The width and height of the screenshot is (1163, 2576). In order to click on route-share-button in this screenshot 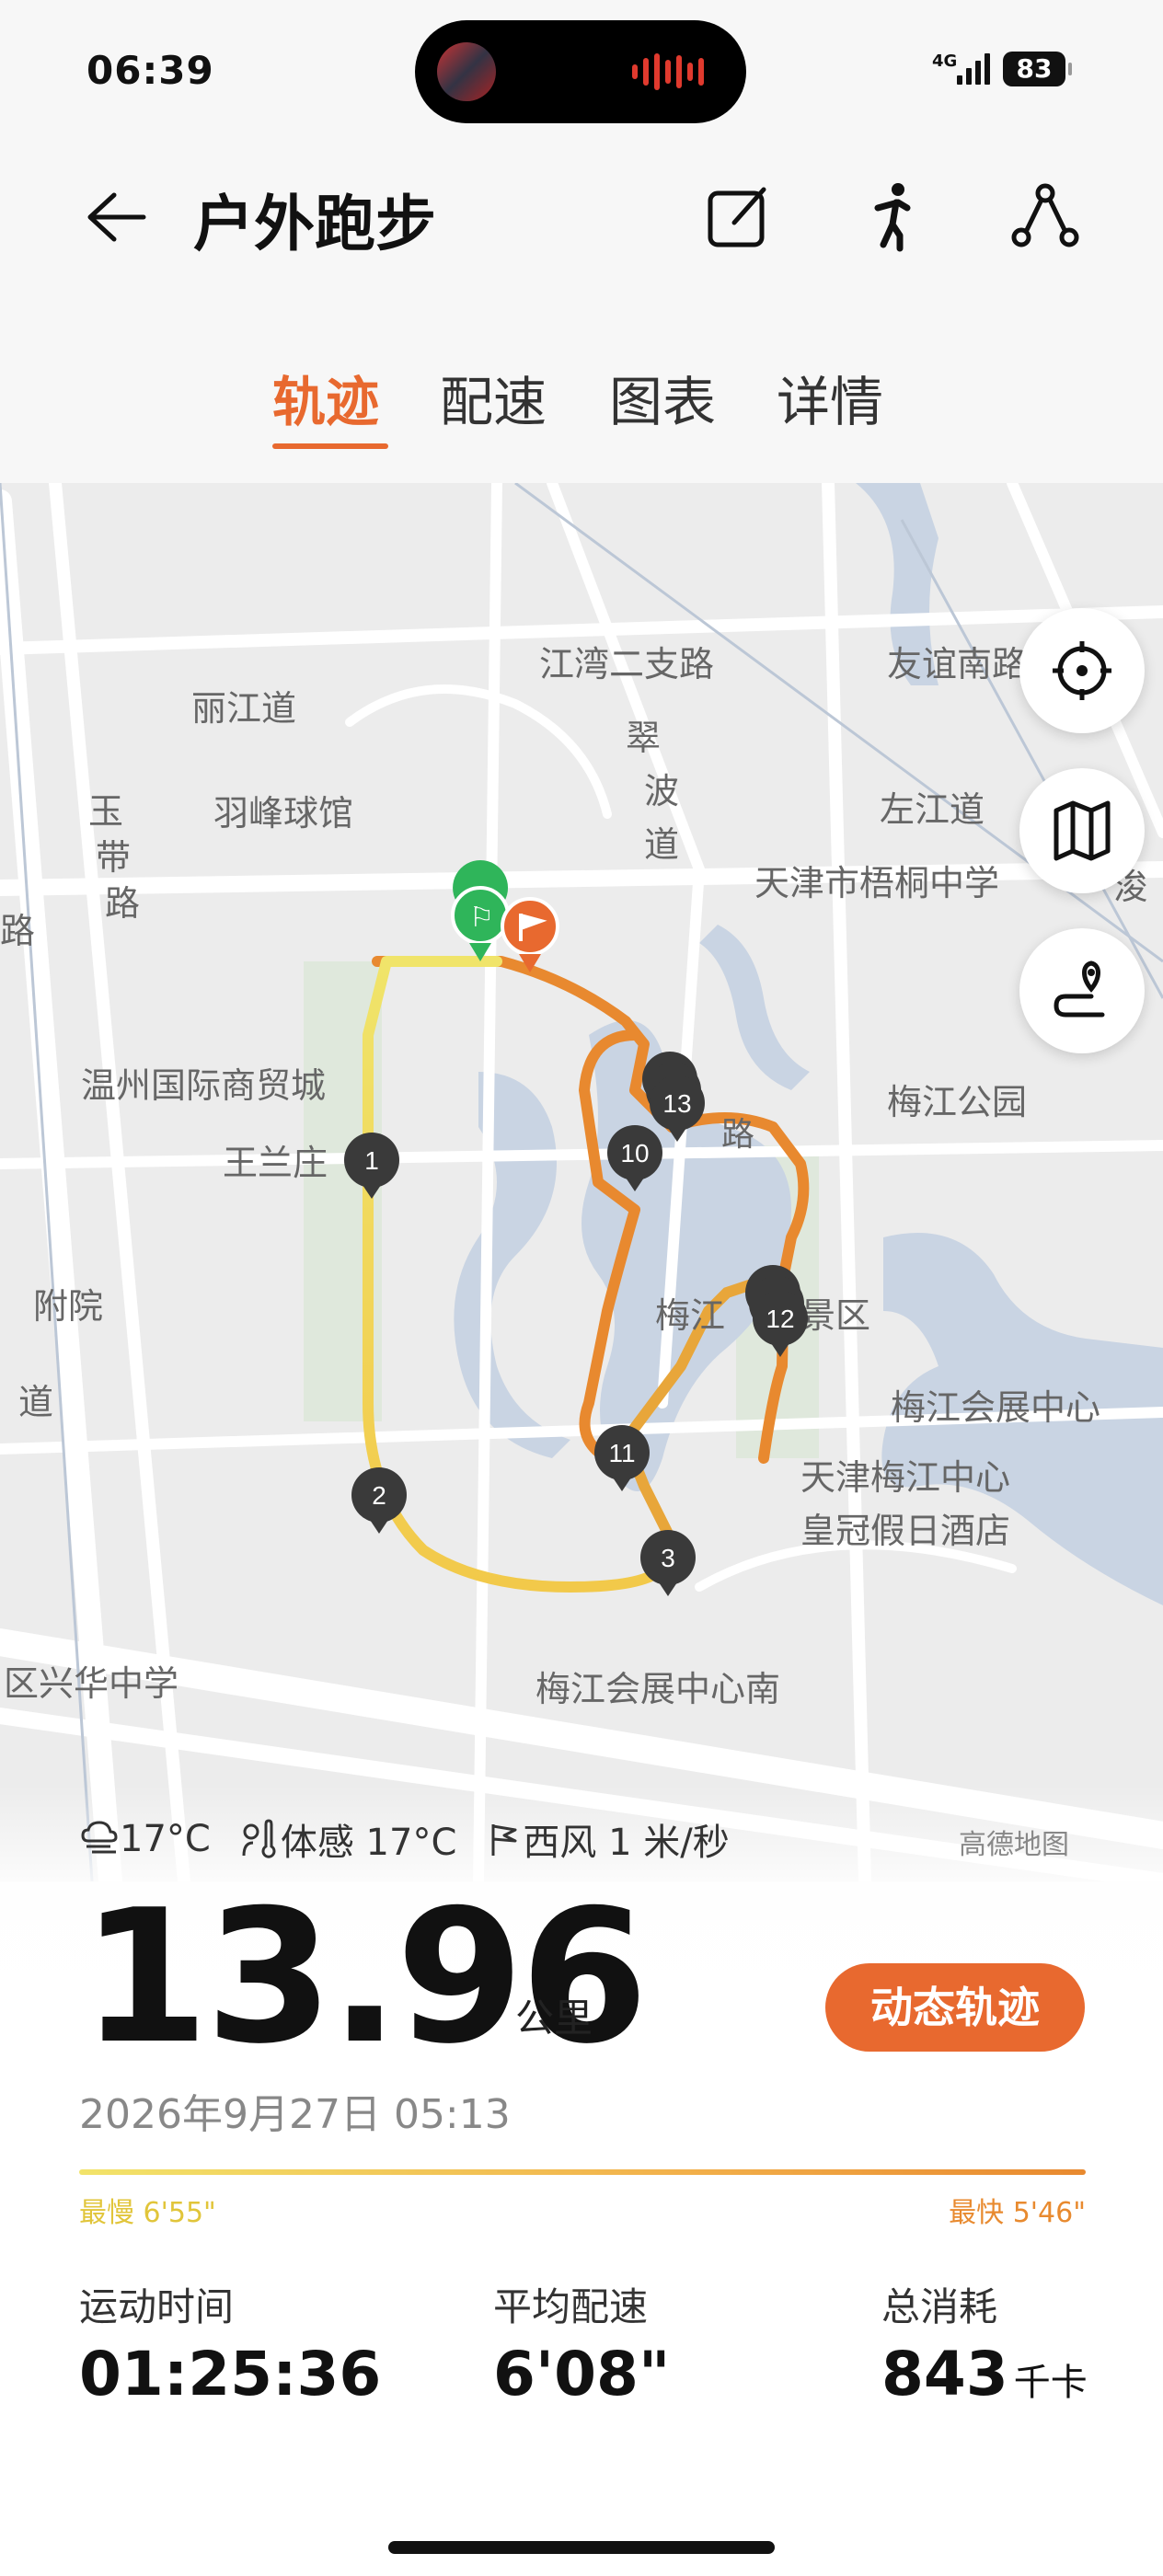, I will do `click(1045, 217)`.